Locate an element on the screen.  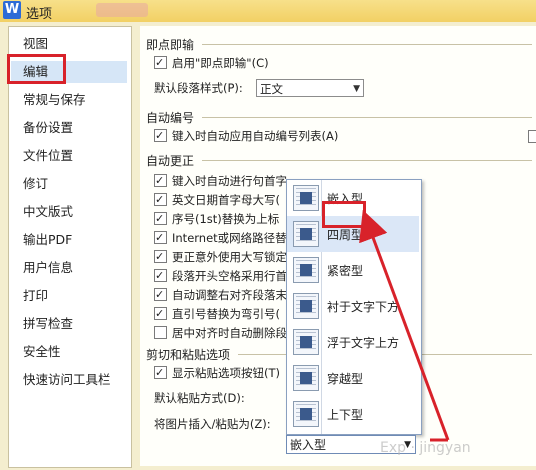
sidebar-item-revision: 修订 is located at coordinates (35, 184).